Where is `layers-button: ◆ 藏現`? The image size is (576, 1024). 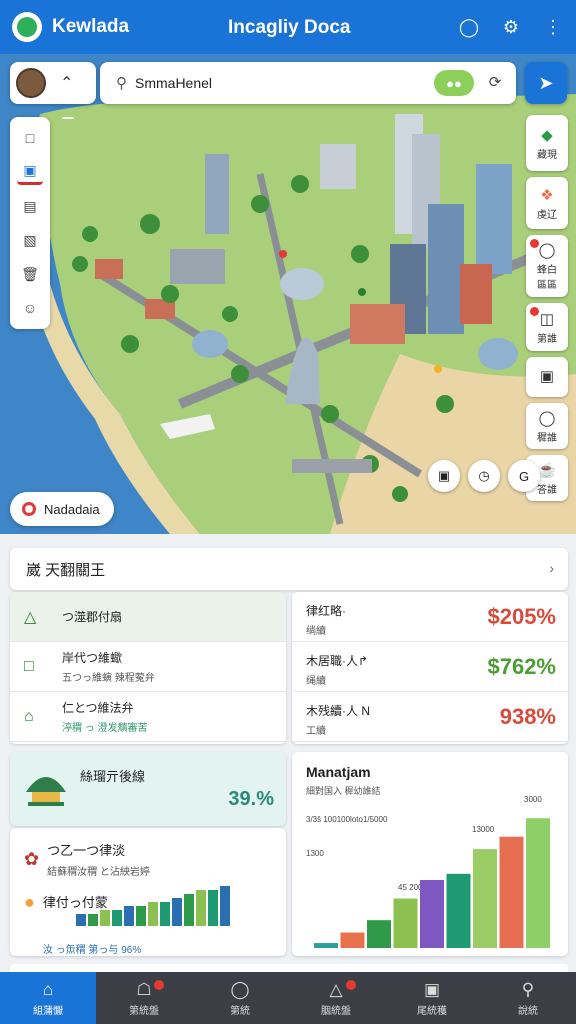 layers-button: ◆ 藏現 is located at coordinates (547, 143).